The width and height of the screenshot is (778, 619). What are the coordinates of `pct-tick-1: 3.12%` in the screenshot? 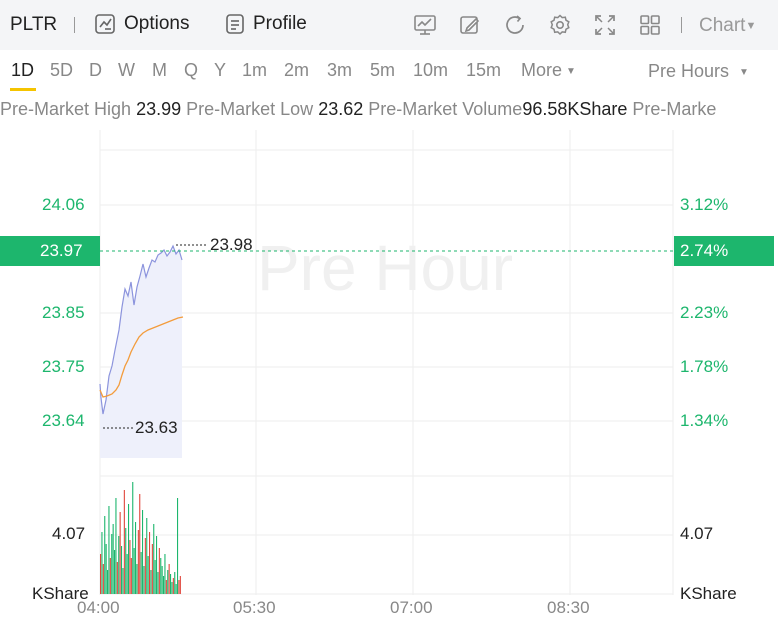 It's located at (704, 204).